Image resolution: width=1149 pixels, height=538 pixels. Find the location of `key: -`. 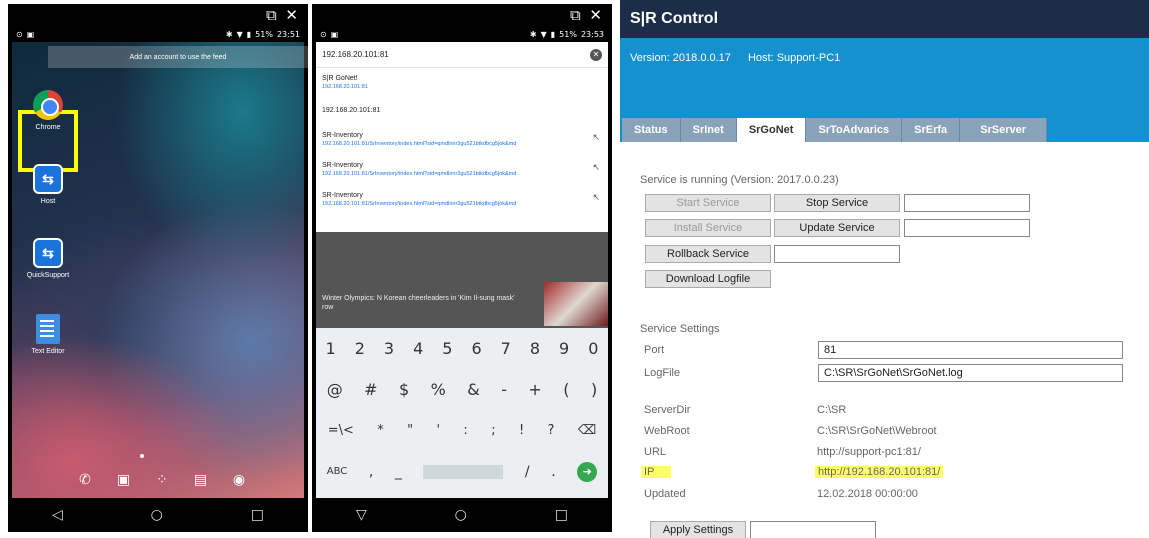

key: - is located at coordinates (504, 389).